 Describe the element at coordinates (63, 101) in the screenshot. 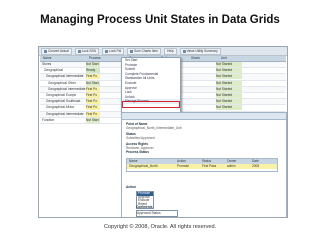

I see `row-name: Geographical Southeast` at that location.